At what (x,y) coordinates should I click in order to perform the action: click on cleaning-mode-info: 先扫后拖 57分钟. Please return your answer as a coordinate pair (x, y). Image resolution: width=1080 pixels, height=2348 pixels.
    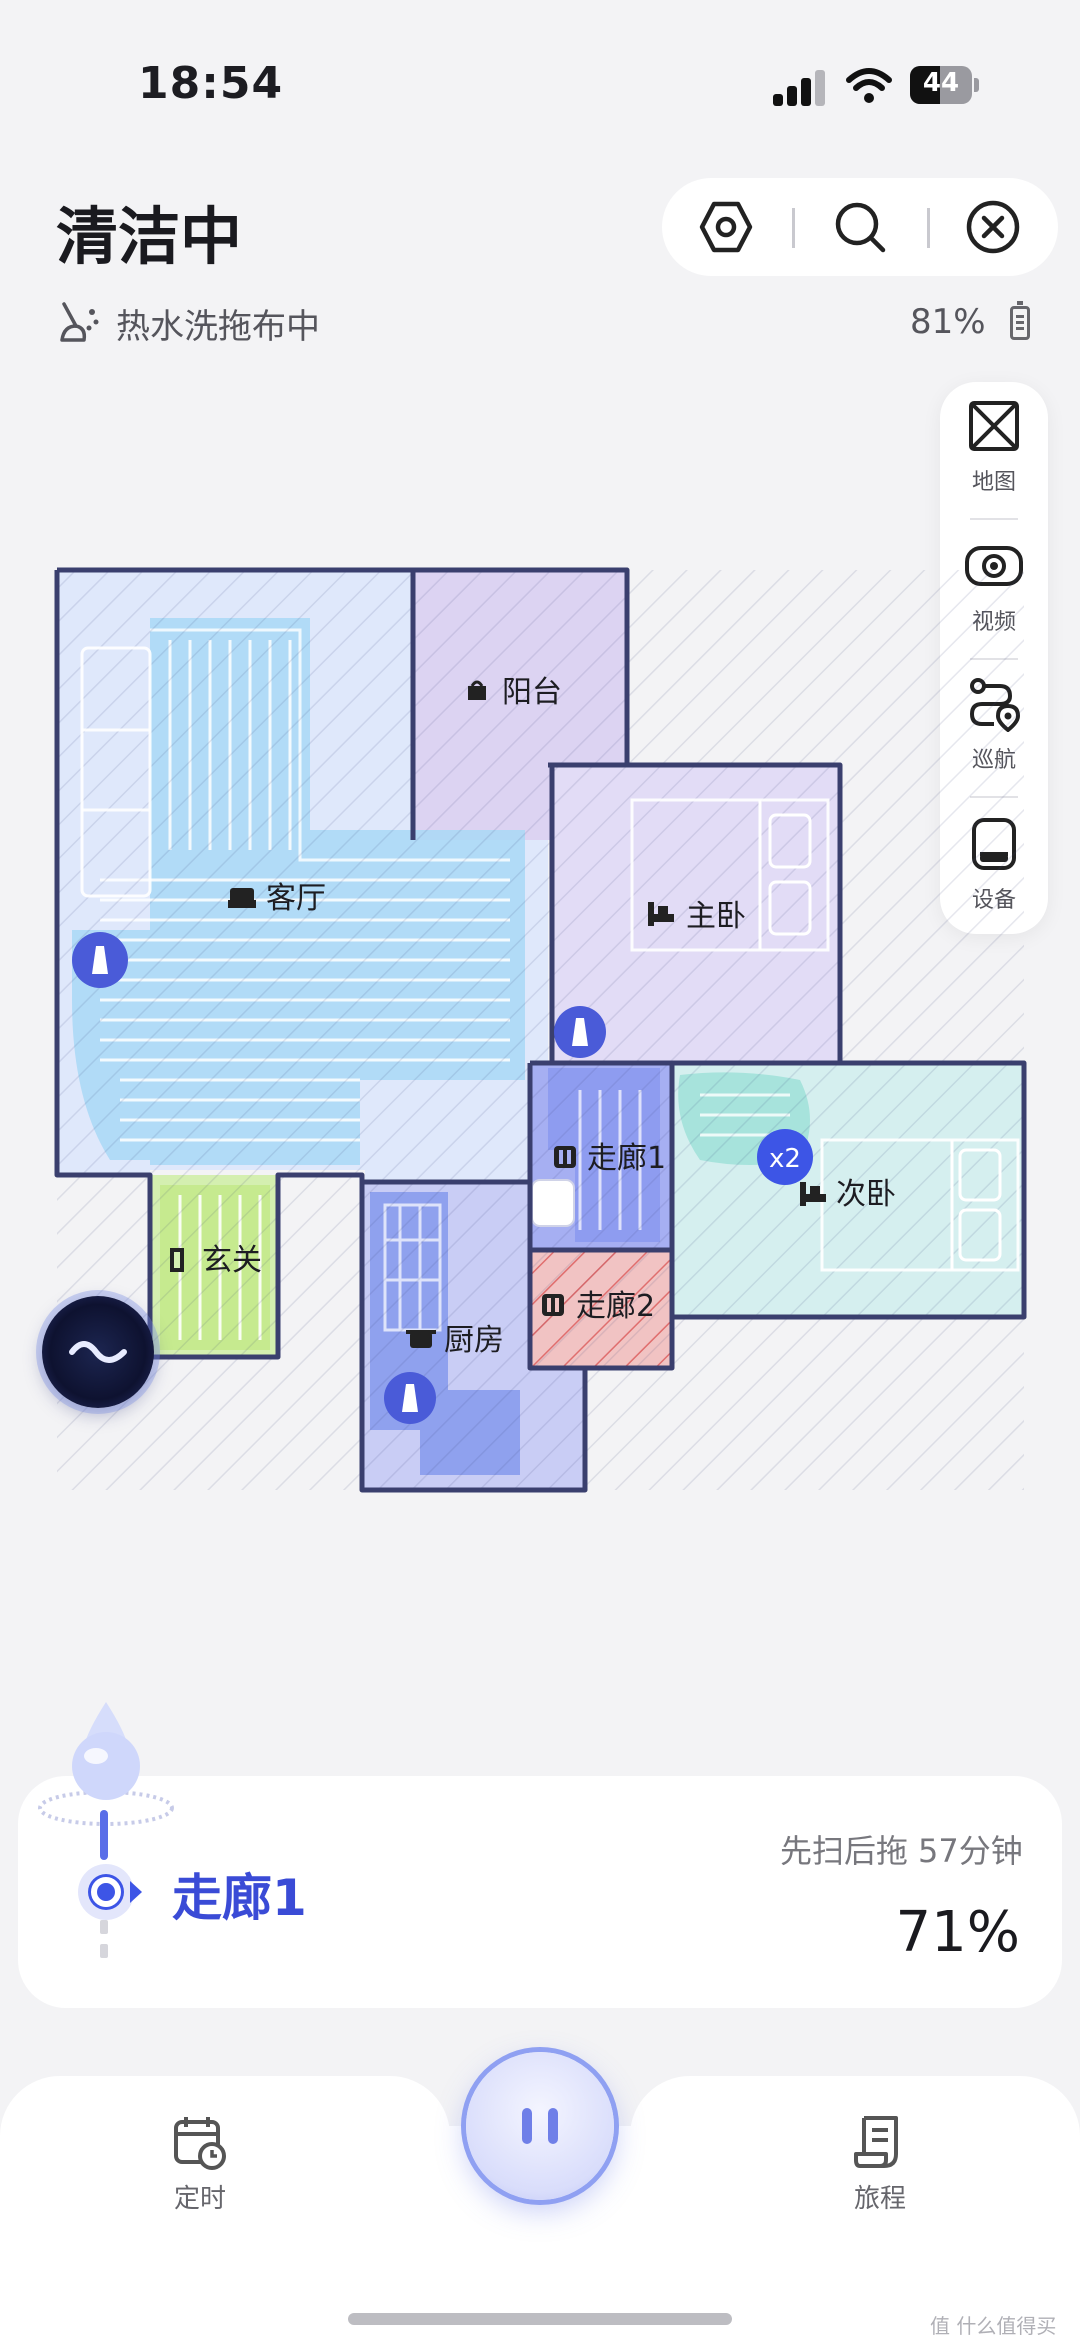
    Looking at the image, I should click on (896, 1849).